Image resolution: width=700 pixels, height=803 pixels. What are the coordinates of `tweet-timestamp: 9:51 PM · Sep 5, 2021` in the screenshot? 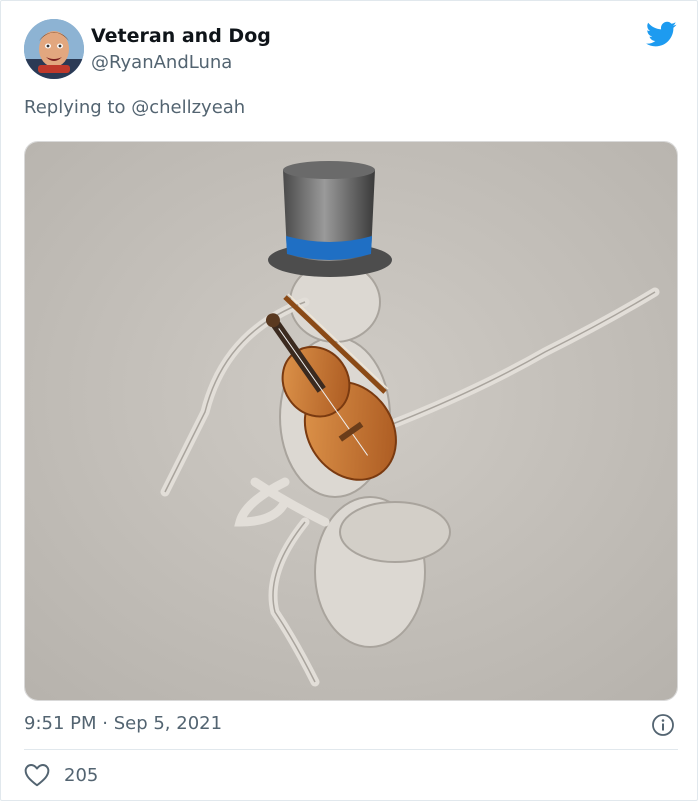 It's located at (123, 723).